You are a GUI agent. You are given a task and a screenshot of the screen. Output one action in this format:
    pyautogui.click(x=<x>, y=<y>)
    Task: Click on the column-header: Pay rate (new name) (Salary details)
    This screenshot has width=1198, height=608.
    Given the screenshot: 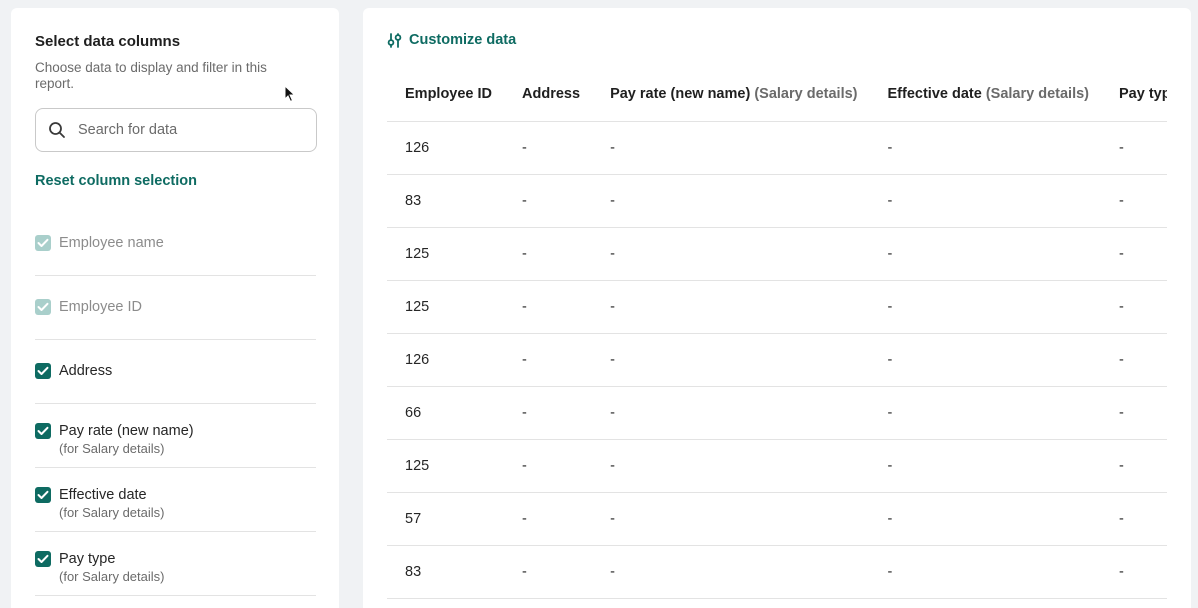 What is the action you would take?
    pyautogui.click(x=731, y=95)
    